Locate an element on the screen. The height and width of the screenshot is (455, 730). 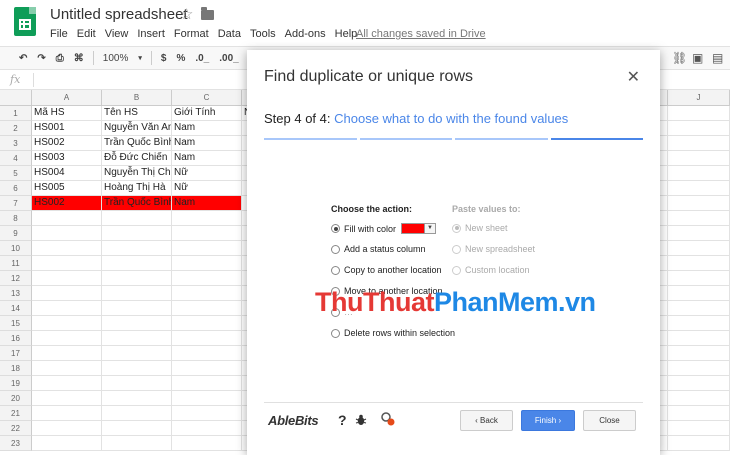
row-number: 10 is located at coordinates (16, 248).